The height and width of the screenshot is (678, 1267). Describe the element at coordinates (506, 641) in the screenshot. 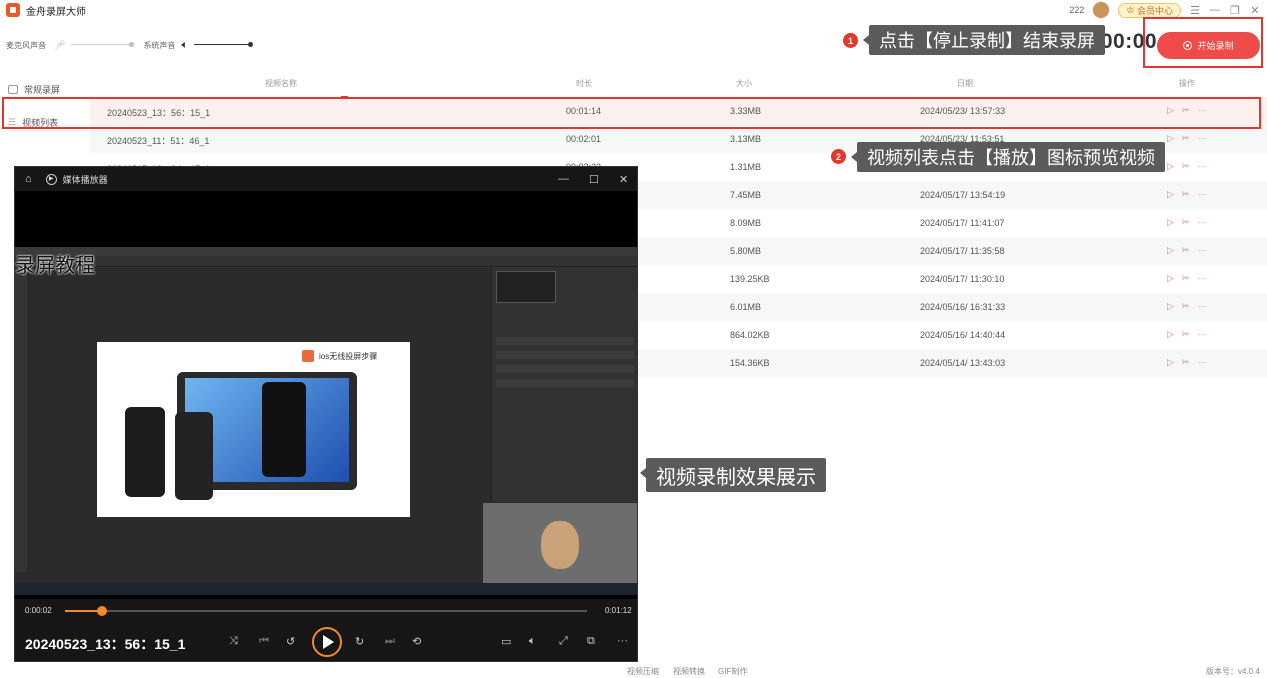

I see `subtitle-icon: ▭` at that location.